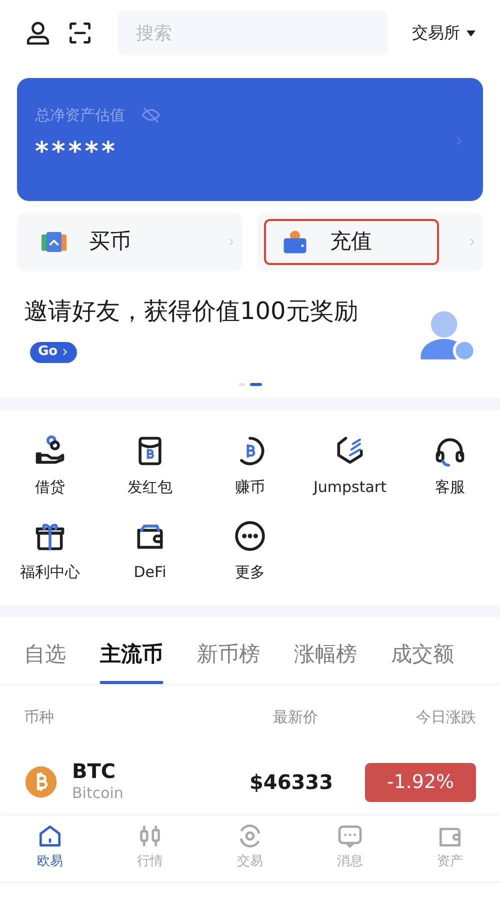  I want to click on exchange-dropdown: 交易所, so click(444, 33).